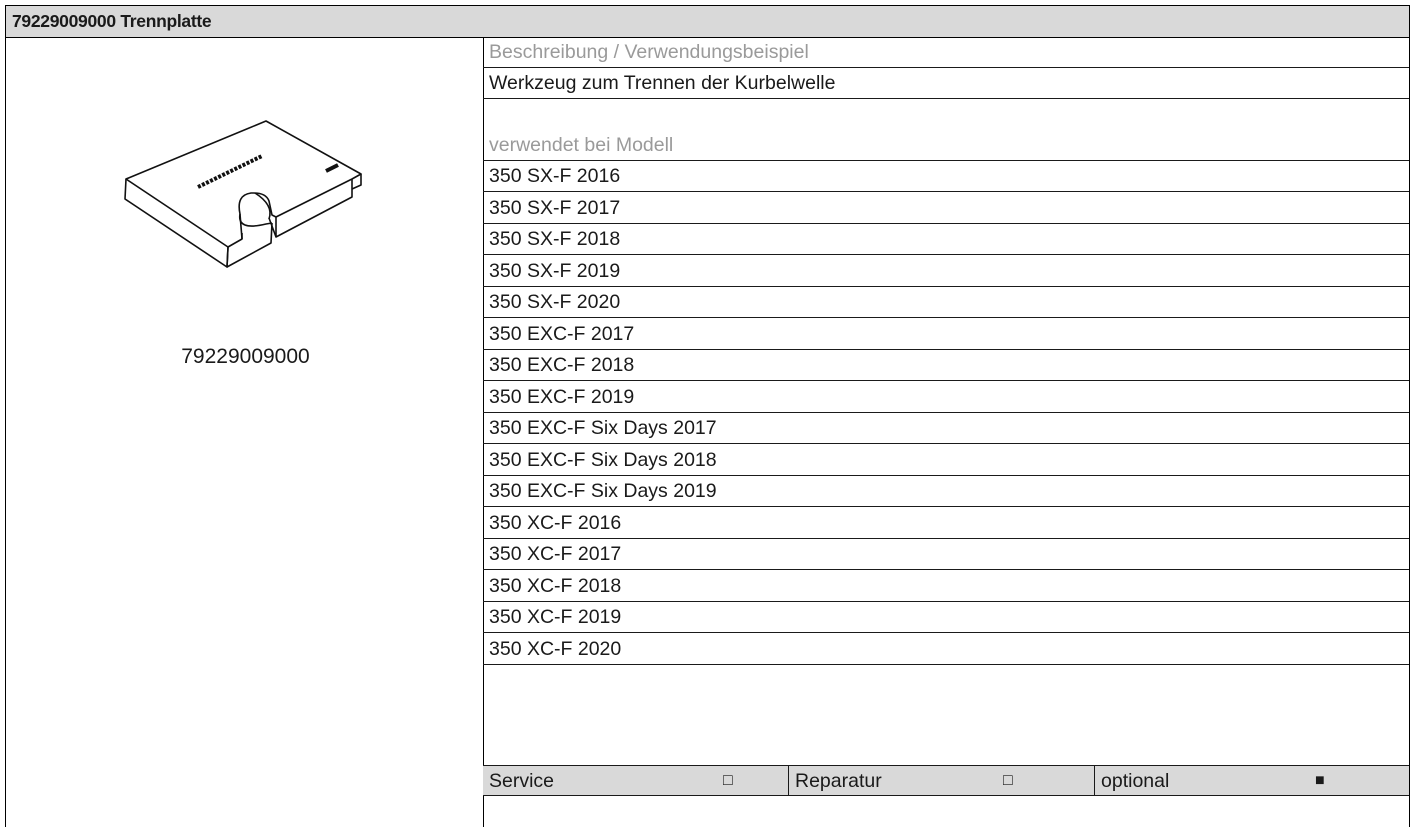  I want to click on model-row: 350 EXC-F Six Days 2019, so click(946, 491).